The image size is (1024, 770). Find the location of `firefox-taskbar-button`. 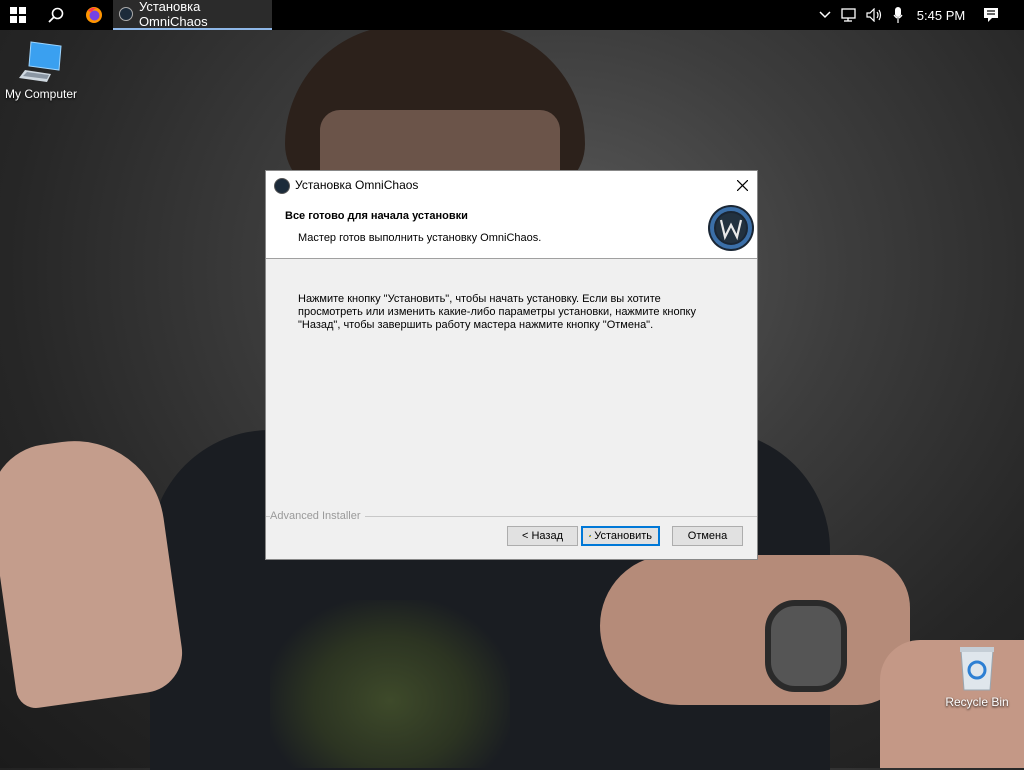

firefox-taskbar-button is located at coordinates (94, 15).